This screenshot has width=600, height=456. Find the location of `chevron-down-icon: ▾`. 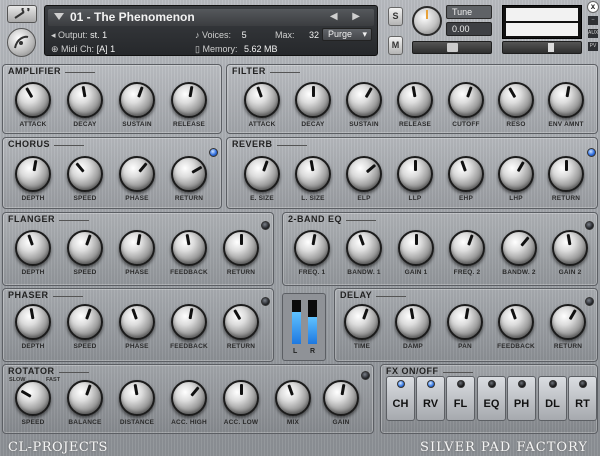

chevron-down-icon: ▾ is located at coordinates (364, 34).